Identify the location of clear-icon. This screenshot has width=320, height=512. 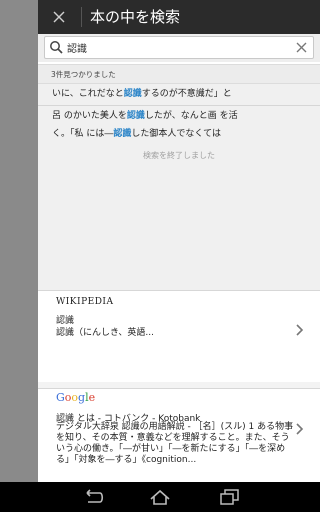
(301, 47).